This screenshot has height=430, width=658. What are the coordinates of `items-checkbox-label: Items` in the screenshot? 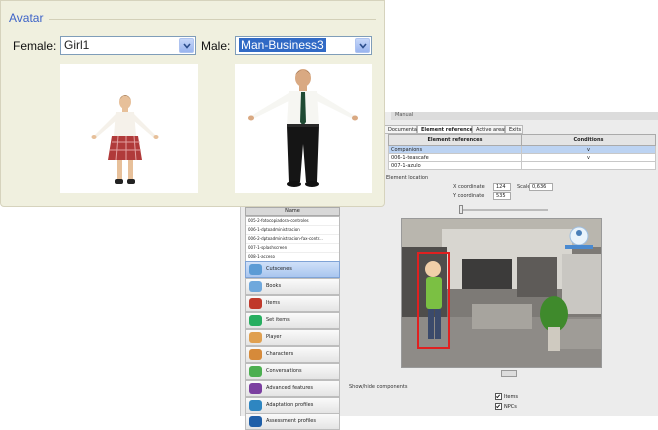 It's located at (511, 397).